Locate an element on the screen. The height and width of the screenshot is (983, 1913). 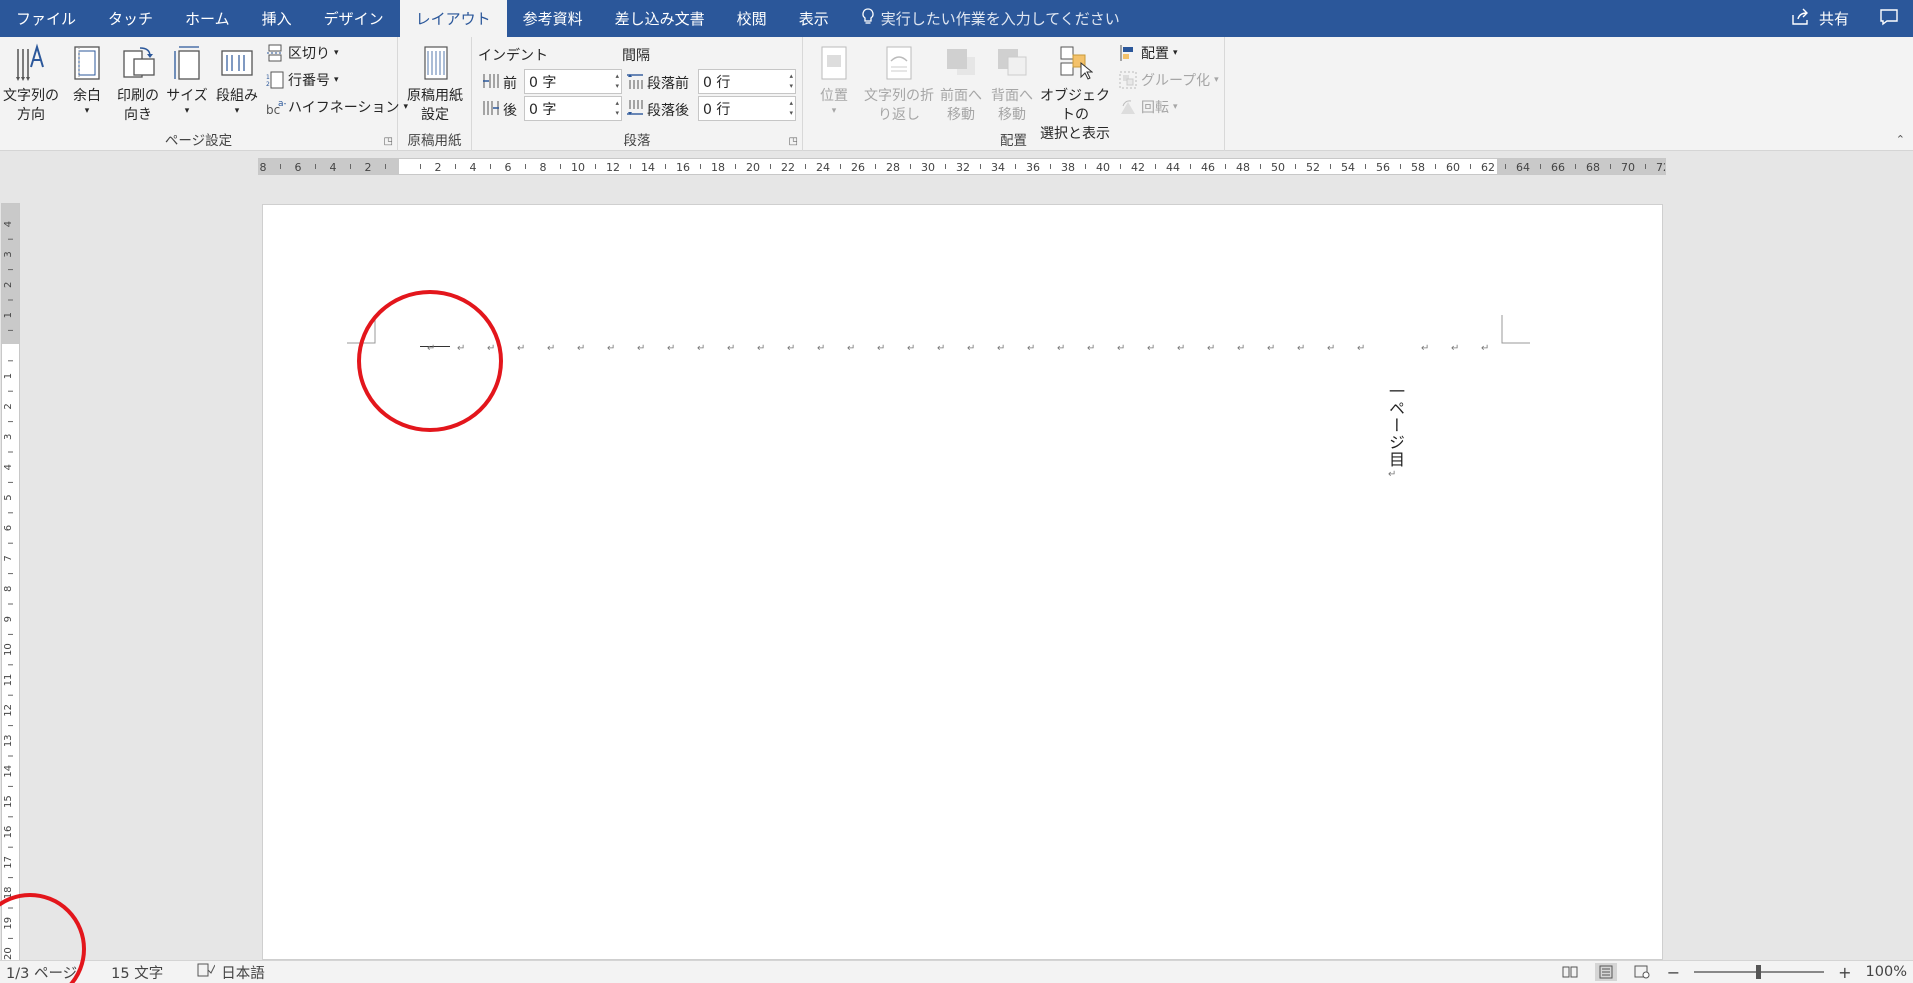
page-setup-launcher-icon: ◳ is located at coordinates (388, 141).